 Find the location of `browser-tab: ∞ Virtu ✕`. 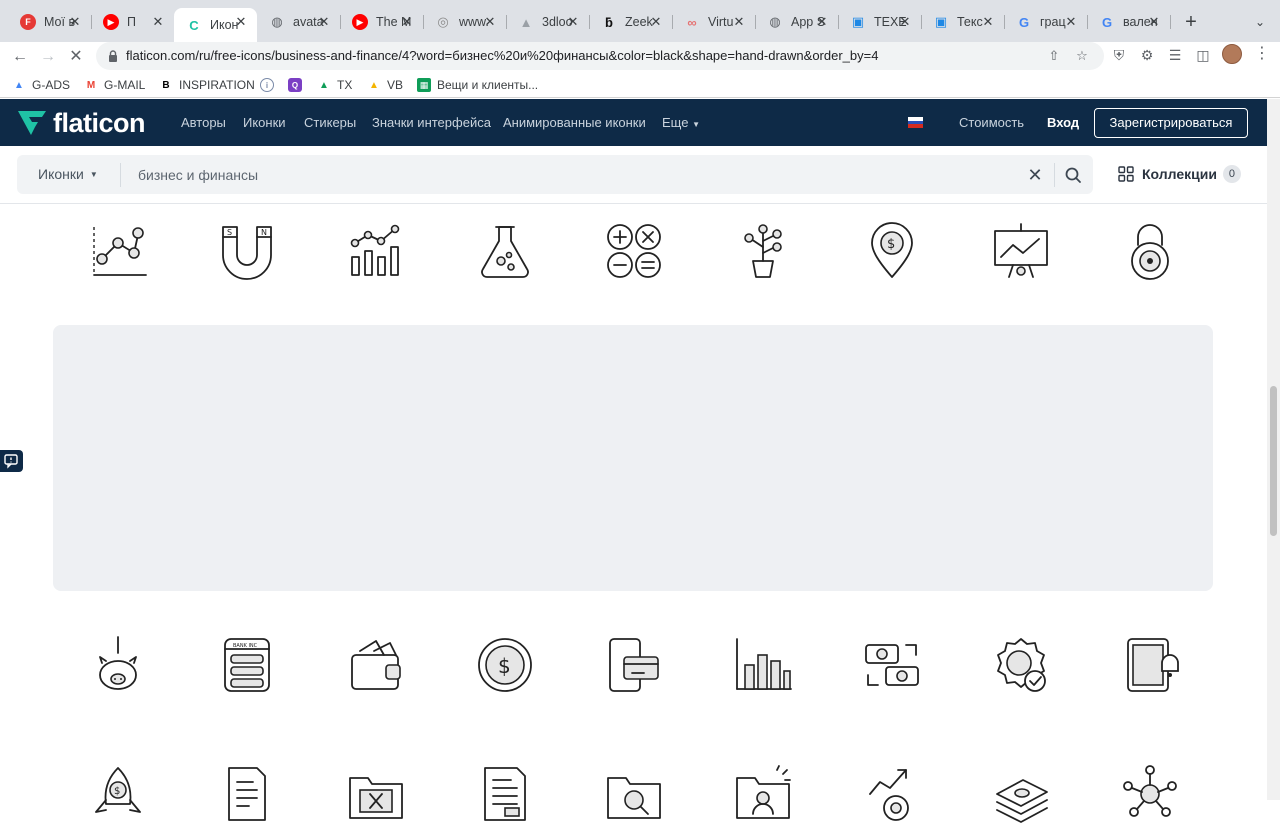

browser-tab: ∞ Virtu ✕ is located at coordinates (714, 22).